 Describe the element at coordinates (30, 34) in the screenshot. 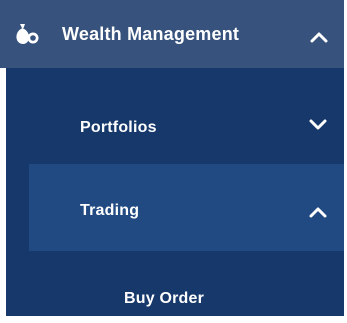

I see `money-bag-icon` at that location.